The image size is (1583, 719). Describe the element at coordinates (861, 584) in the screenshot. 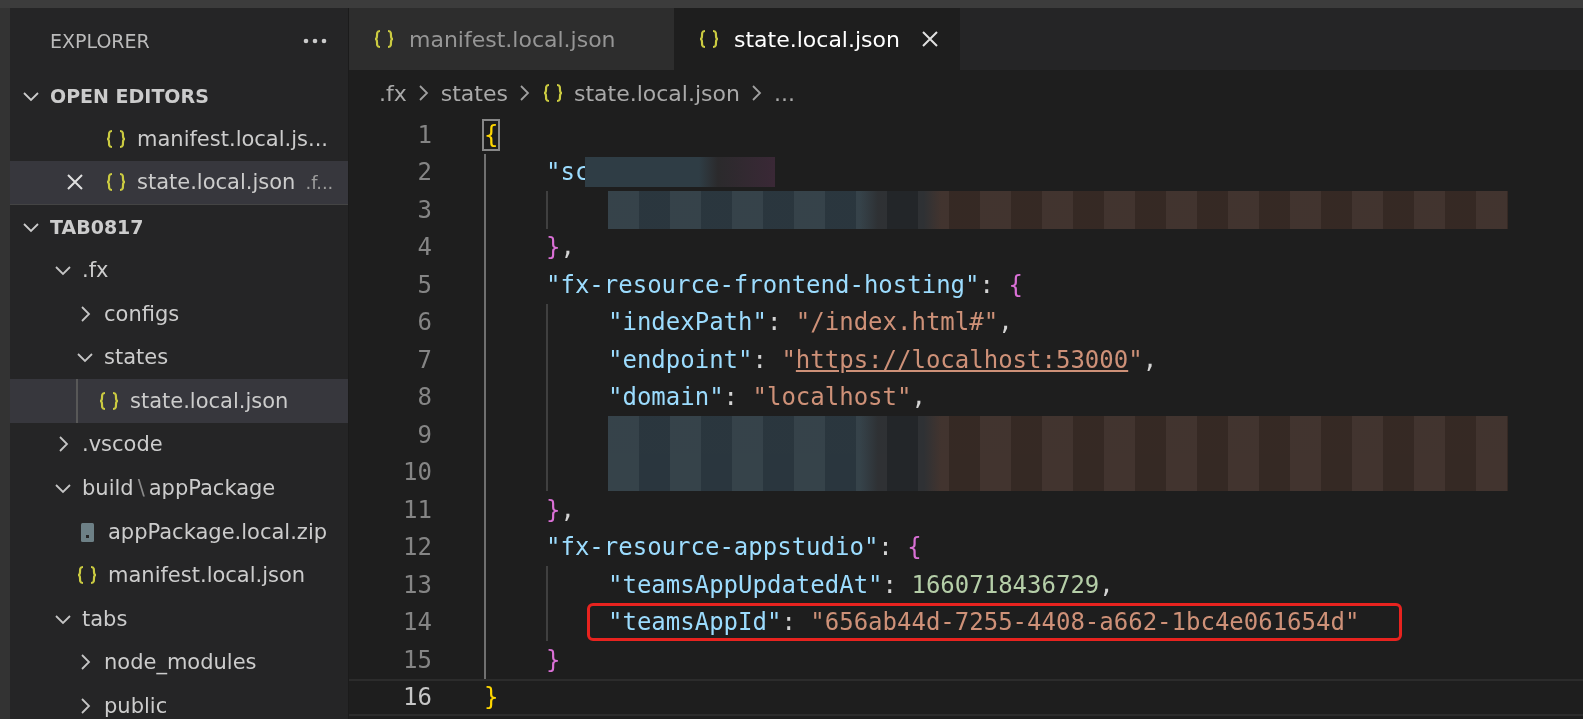

I see `code-line: "teamsAppUpdatedAt": 1660718436729,` at that location.